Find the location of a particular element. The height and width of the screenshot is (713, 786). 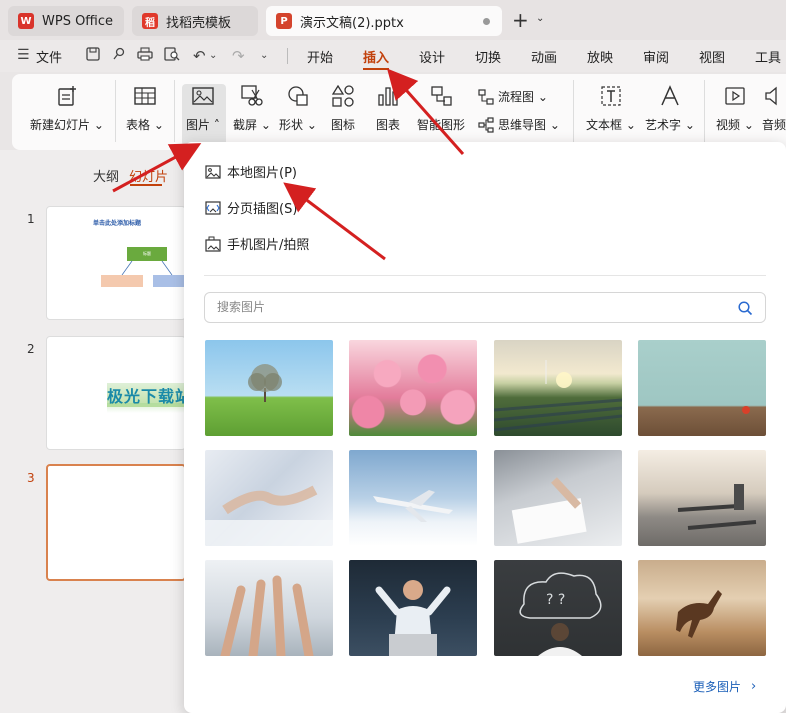

tab-label: WPS Office is located at coordinates (78, 21).